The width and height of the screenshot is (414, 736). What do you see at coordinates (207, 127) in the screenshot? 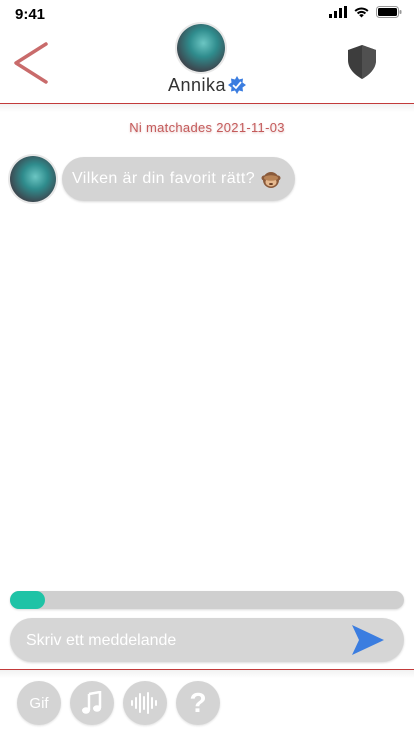
I see `match-info: Ni matchades 2021-11-03` at bounding box center [207, 127].